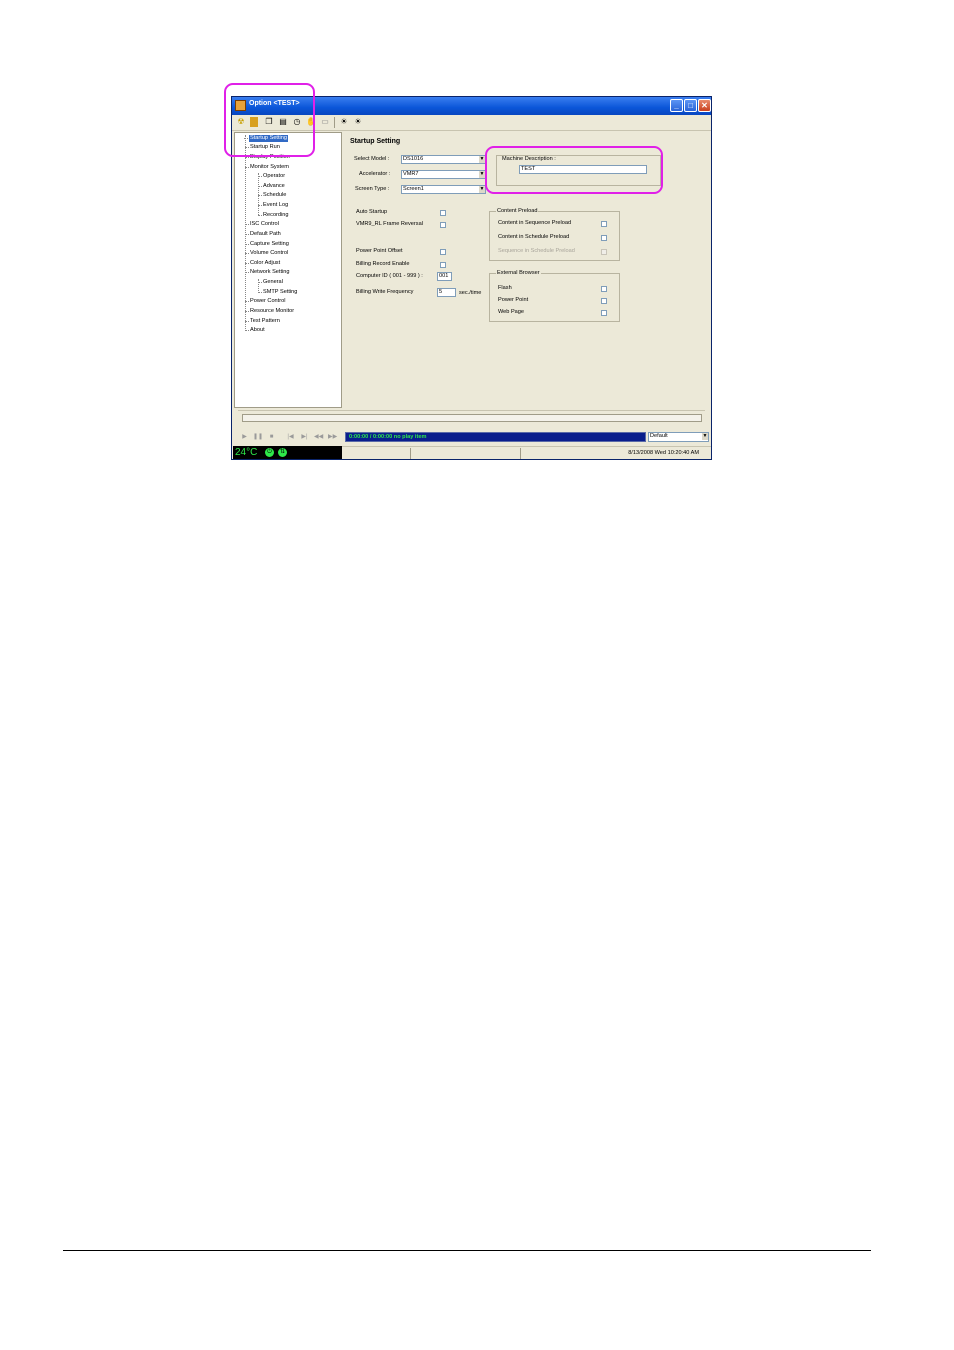  I want to click on billing-frequency-label: Billing Write Frequency, so click(385, 292).